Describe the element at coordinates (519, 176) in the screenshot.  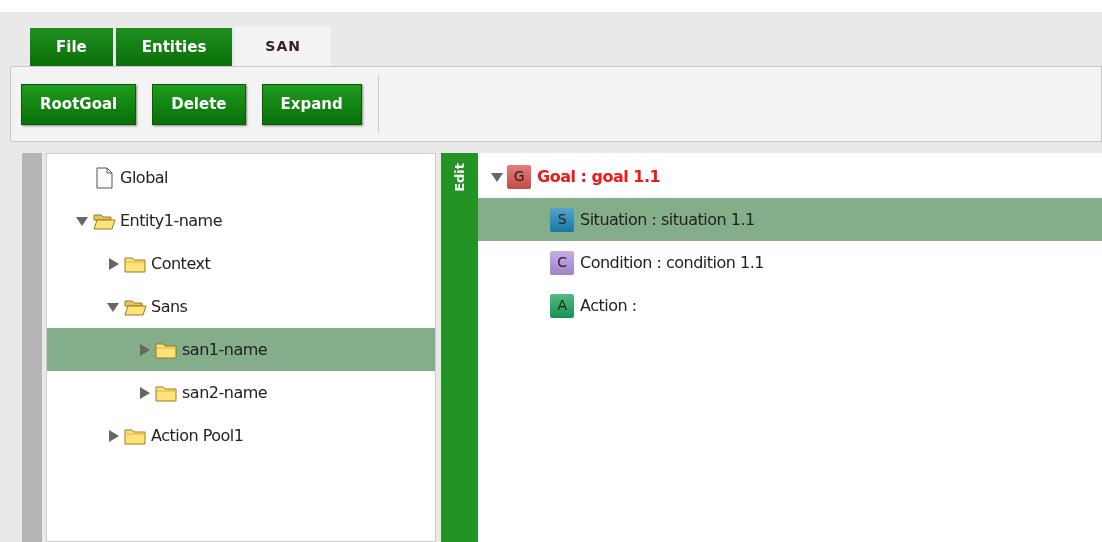
I see `letter-badge: G` at that location.